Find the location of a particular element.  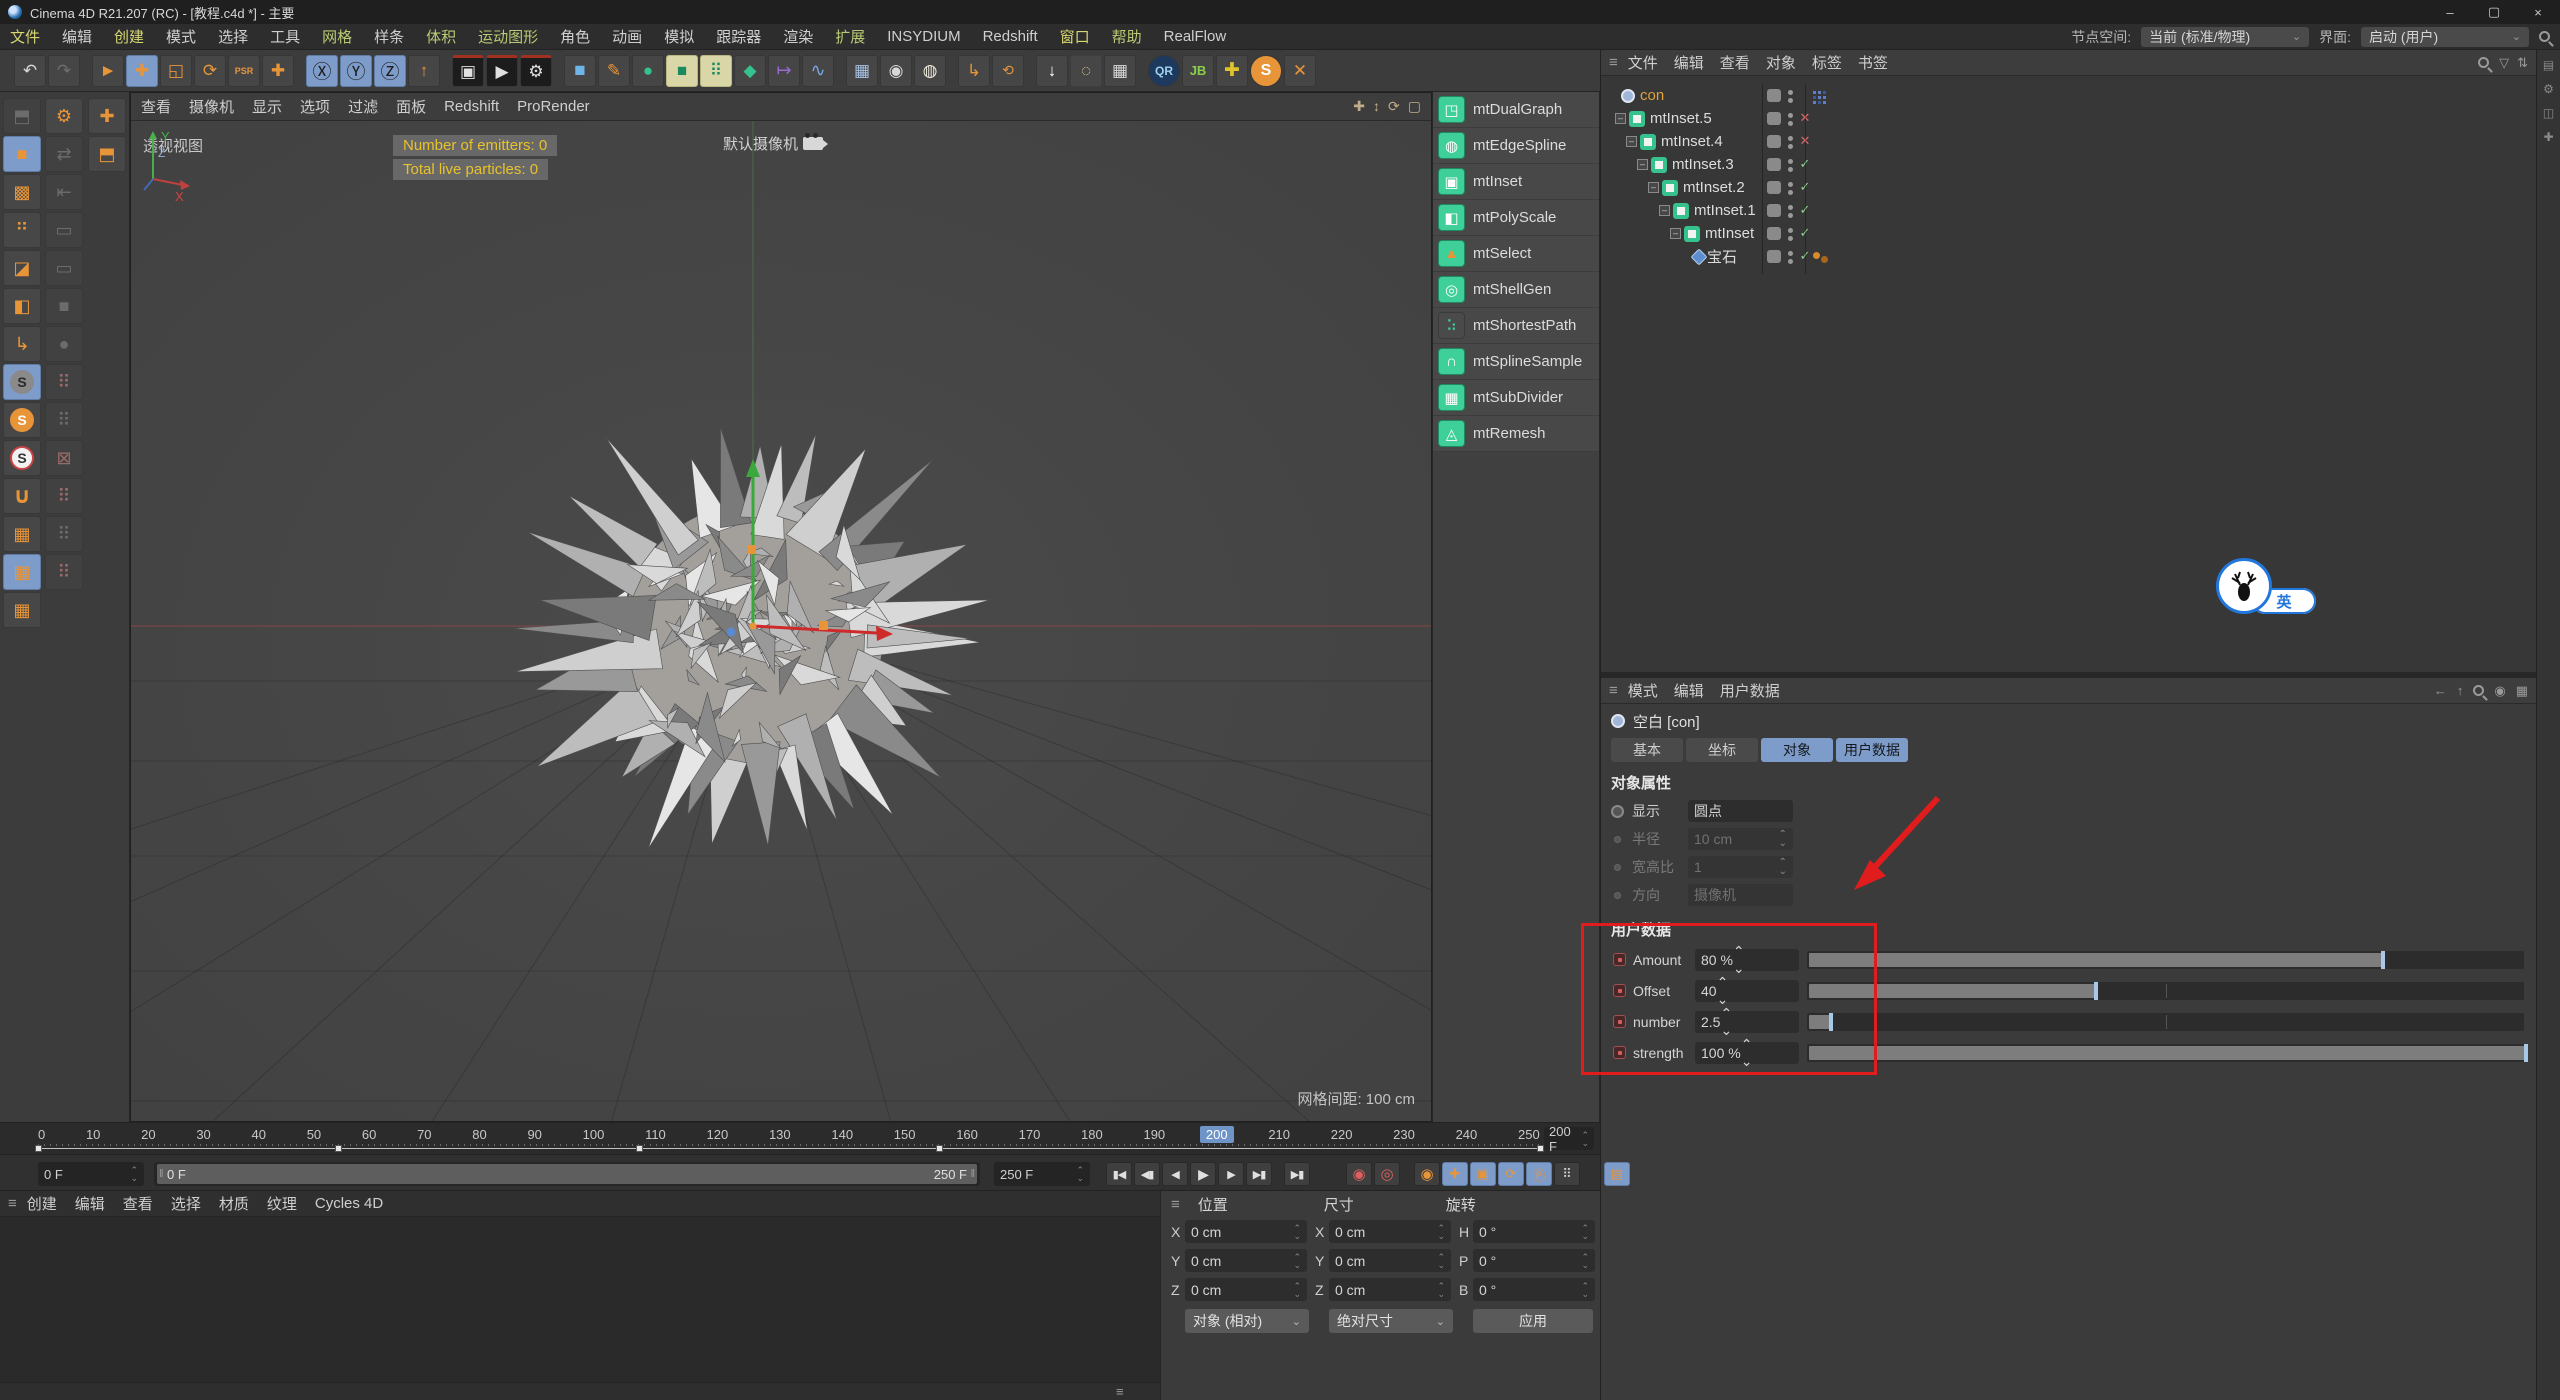

toolbar-button: ✕ is located at coordinates (1300, 70).